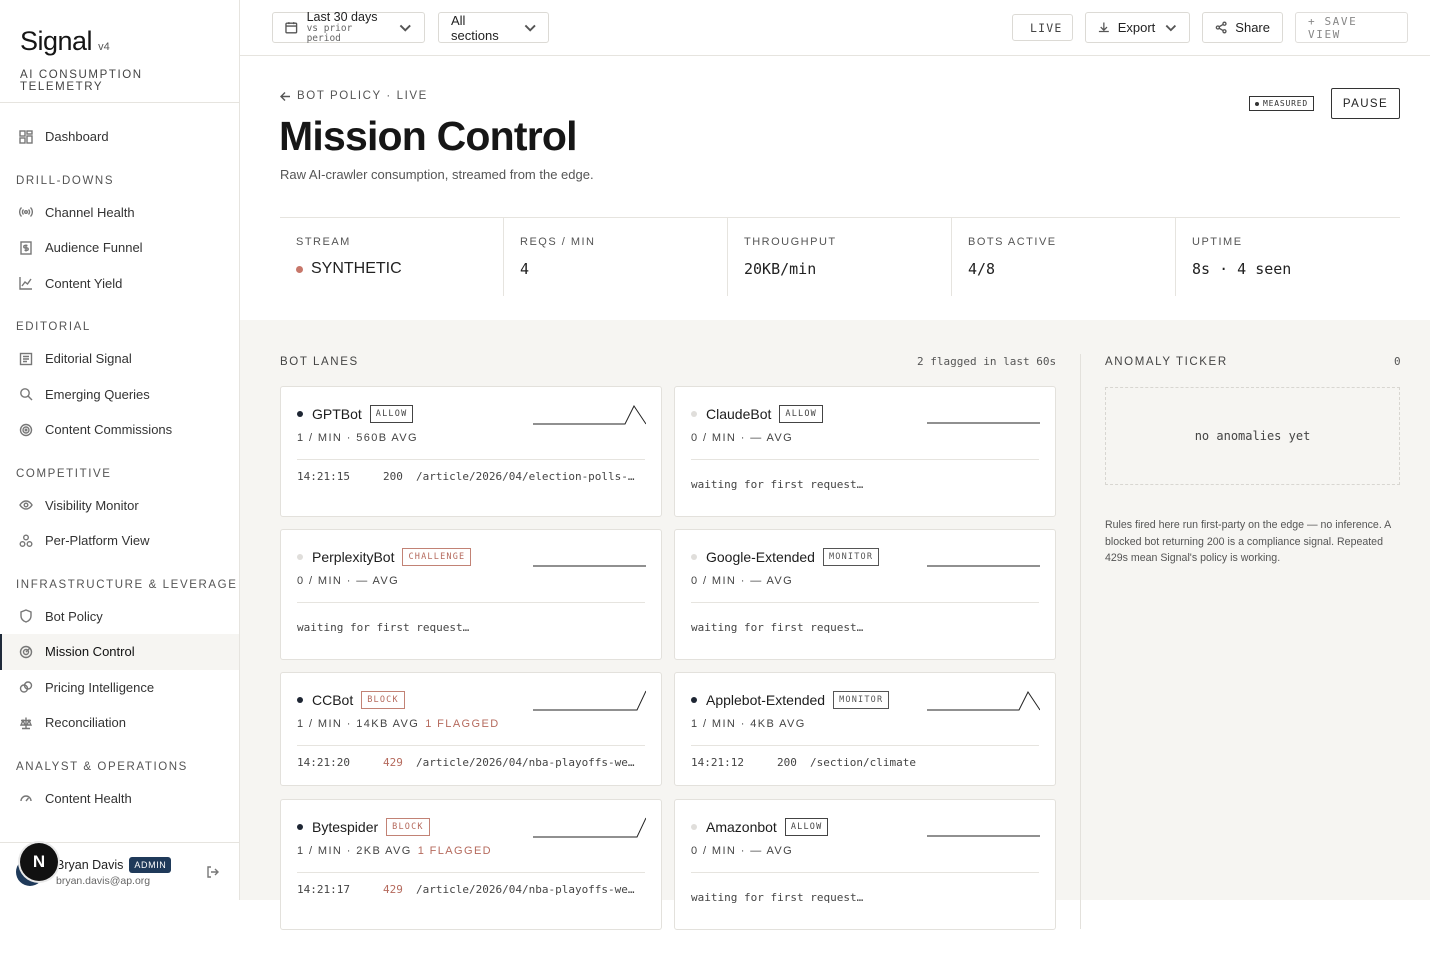 This screenshot has height=962, width=1430. Describe the element at coordinates (1351, 27) in the screenshot. I see `save-view-button: + SAVE VIEW` at that location.